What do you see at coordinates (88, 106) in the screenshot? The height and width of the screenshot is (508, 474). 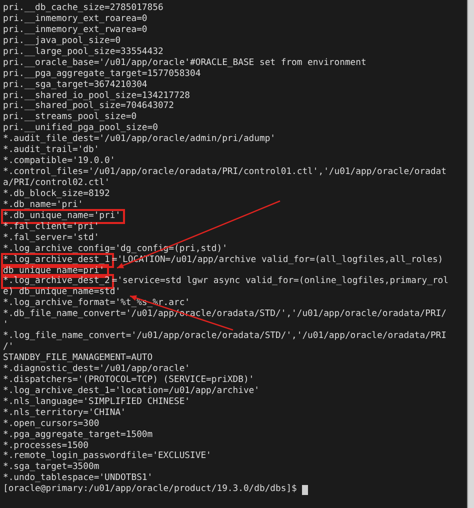 I see `terminal-text: pri.__shared_pool_size=704643072` at bounding box center [88, 106].